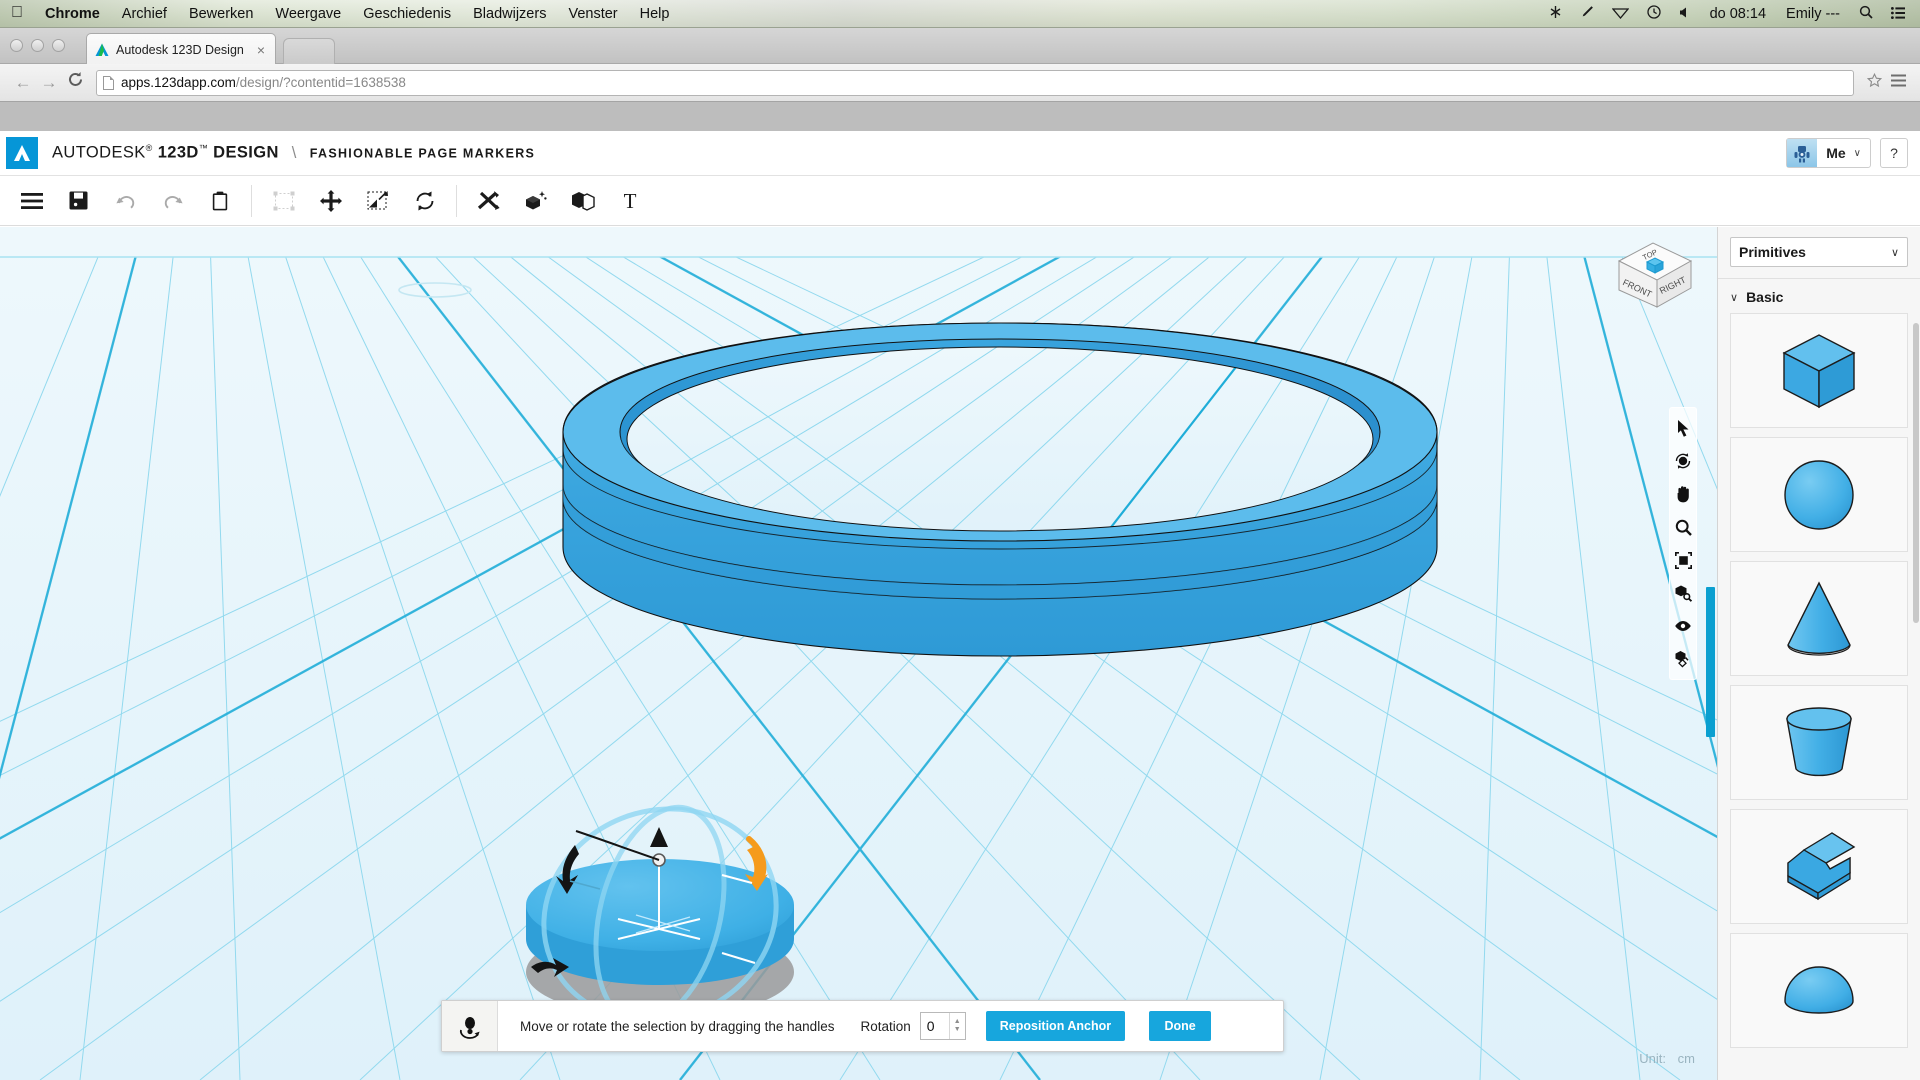 This screenshot has width=1920, height=1080. What do you see at coordinates (535, 201) in the screenshot?
I see `construct-icon` at bounding box center [535, 201].